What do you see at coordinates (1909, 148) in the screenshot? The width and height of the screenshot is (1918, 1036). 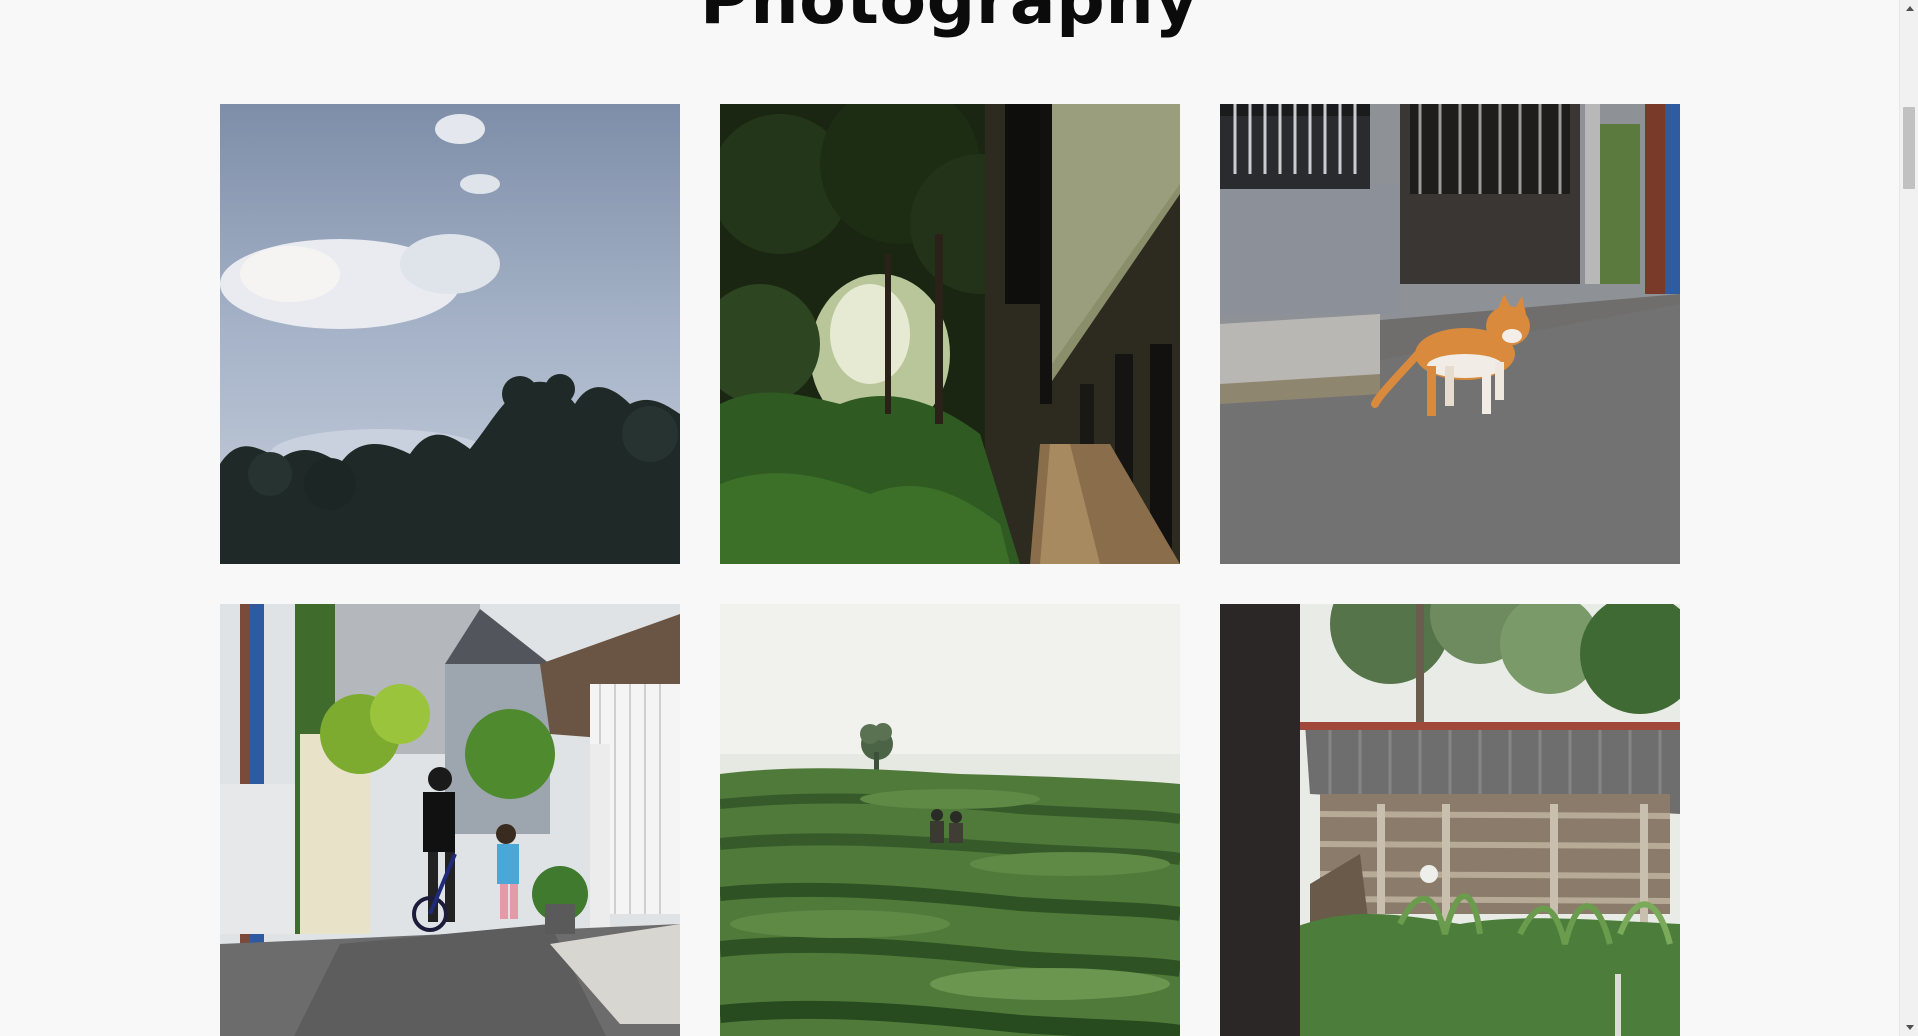 I see `scrollbar-thumb` at bounding box center [1909, 148].